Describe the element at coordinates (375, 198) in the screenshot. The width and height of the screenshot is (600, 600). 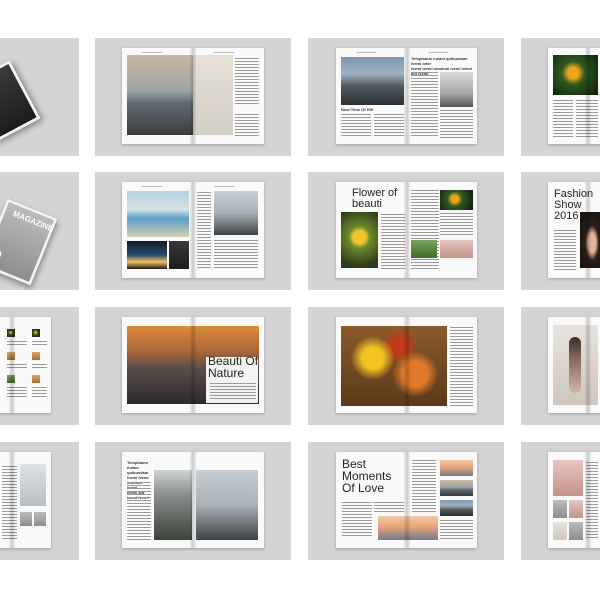
I see `spread-heading: Flower of beauti` at that location.